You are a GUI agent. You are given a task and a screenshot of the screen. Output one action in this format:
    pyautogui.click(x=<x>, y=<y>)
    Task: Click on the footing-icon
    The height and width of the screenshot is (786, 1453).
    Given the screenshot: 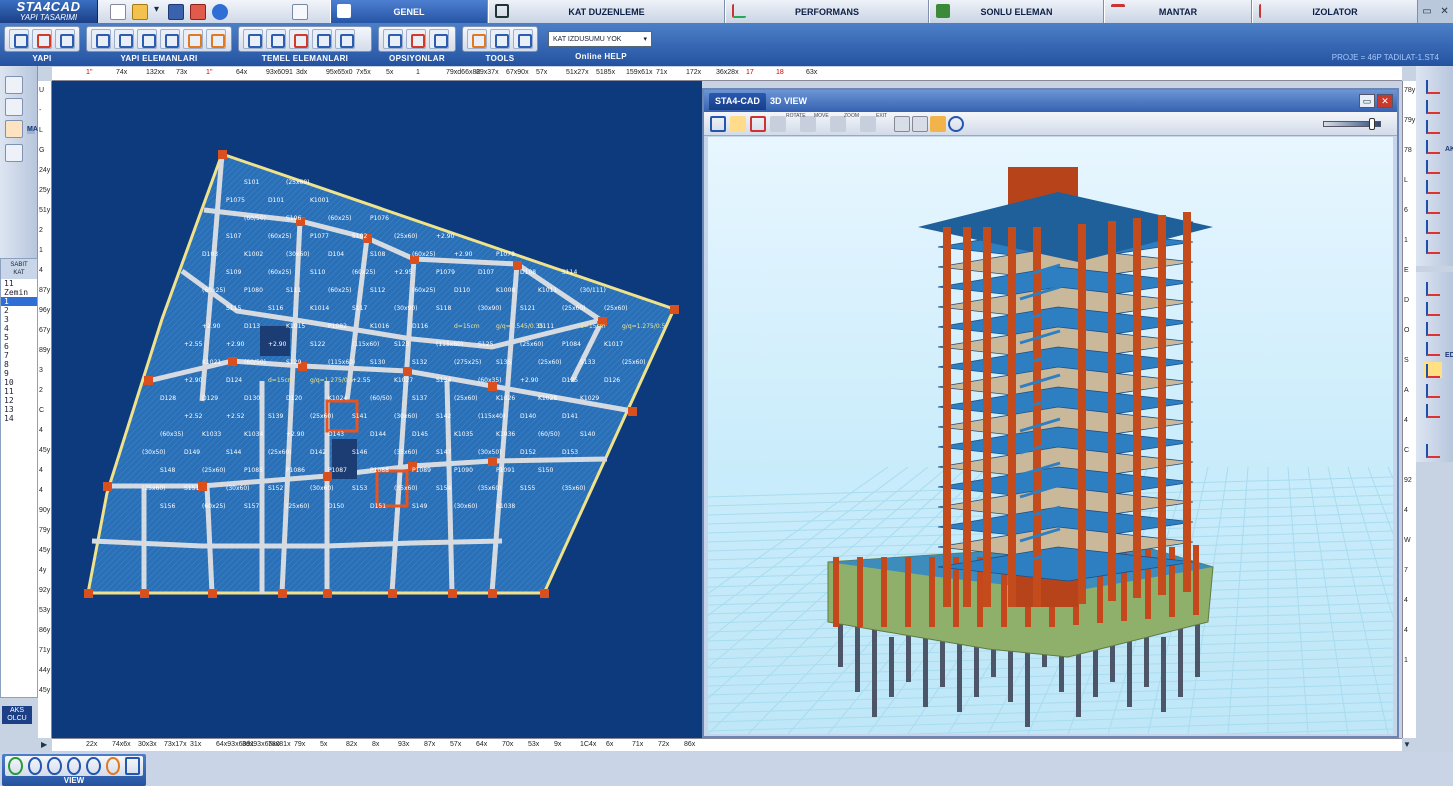 What is the action you would take?
    pyautogui.click(x=253, y=39)
    